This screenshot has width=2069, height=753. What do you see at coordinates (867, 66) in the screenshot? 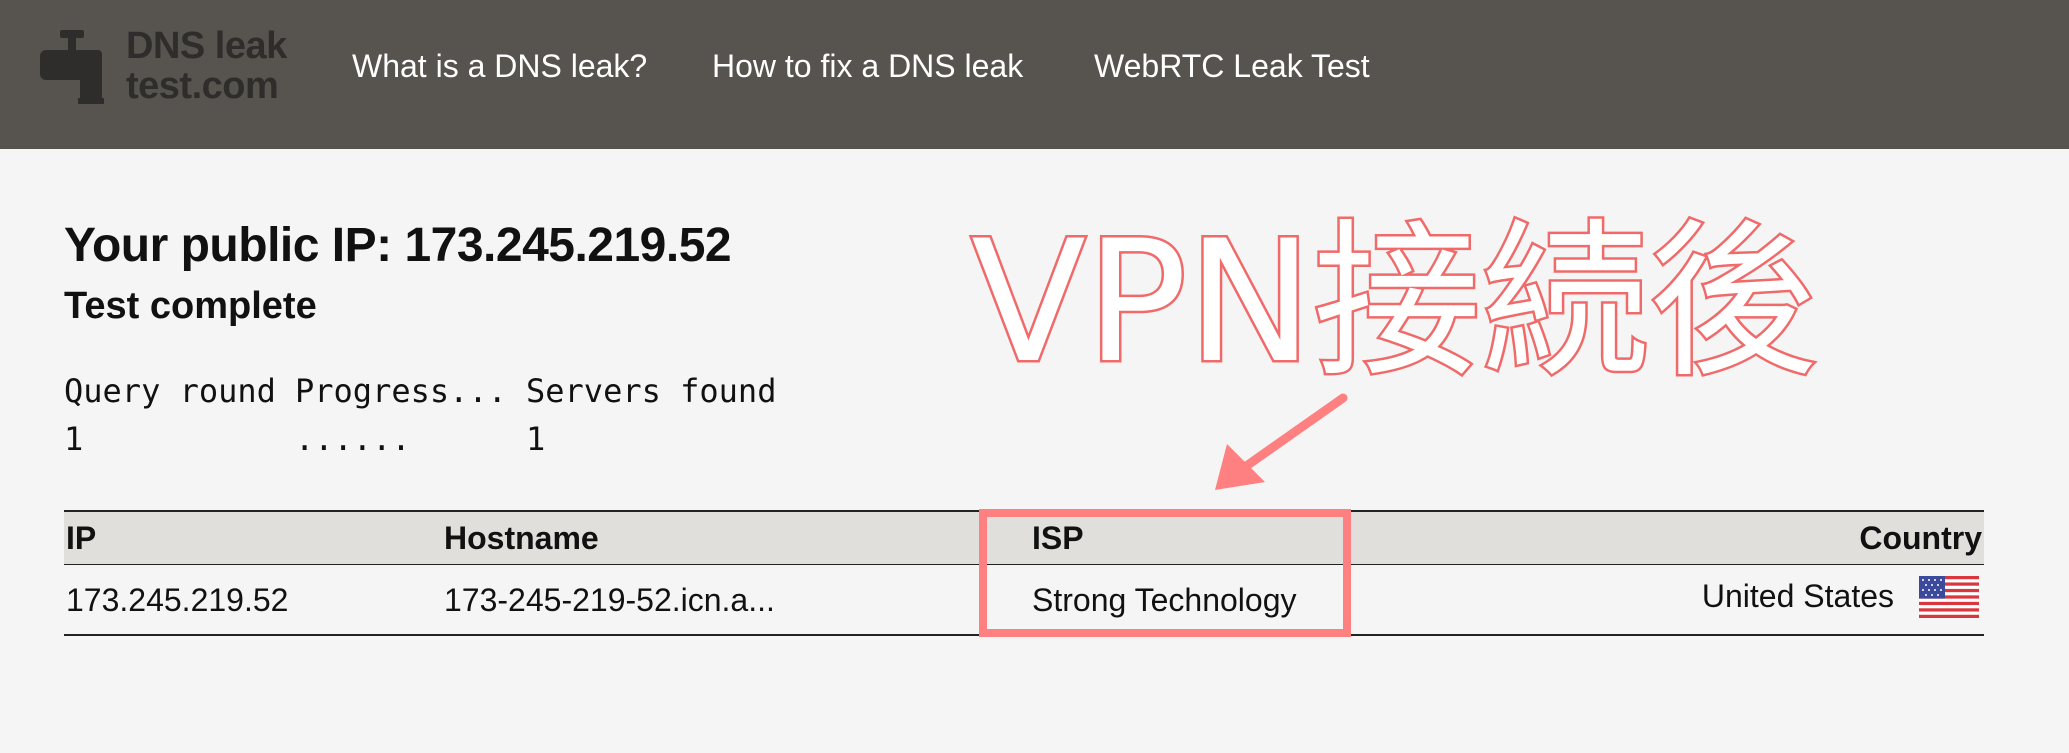
I see `nav-how-to-fix-dns-leak: How to fix a DNS leak` at bounding box center [867, 66].